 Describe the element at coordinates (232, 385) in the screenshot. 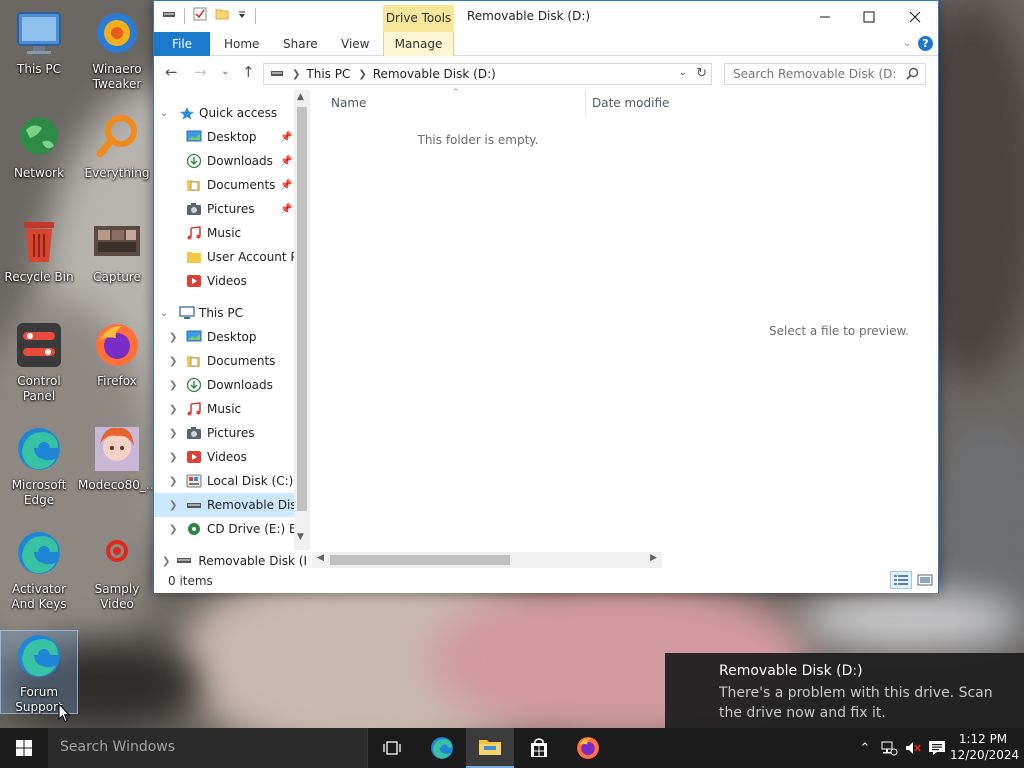

I see `nav-pc-downloads: ❯ Downloads` at that location.